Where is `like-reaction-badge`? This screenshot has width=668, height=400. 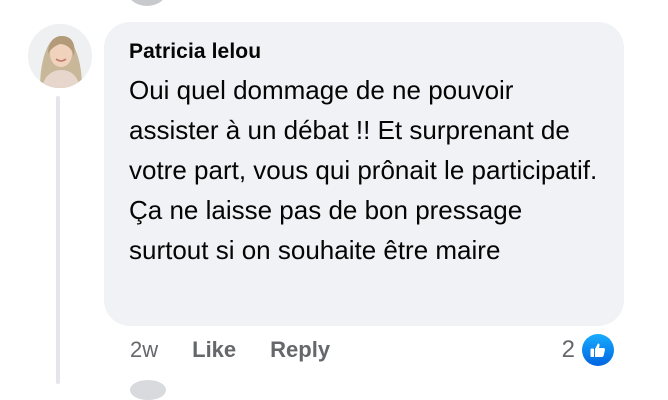
like-reaction-badge is located at coordinates (598, 350).